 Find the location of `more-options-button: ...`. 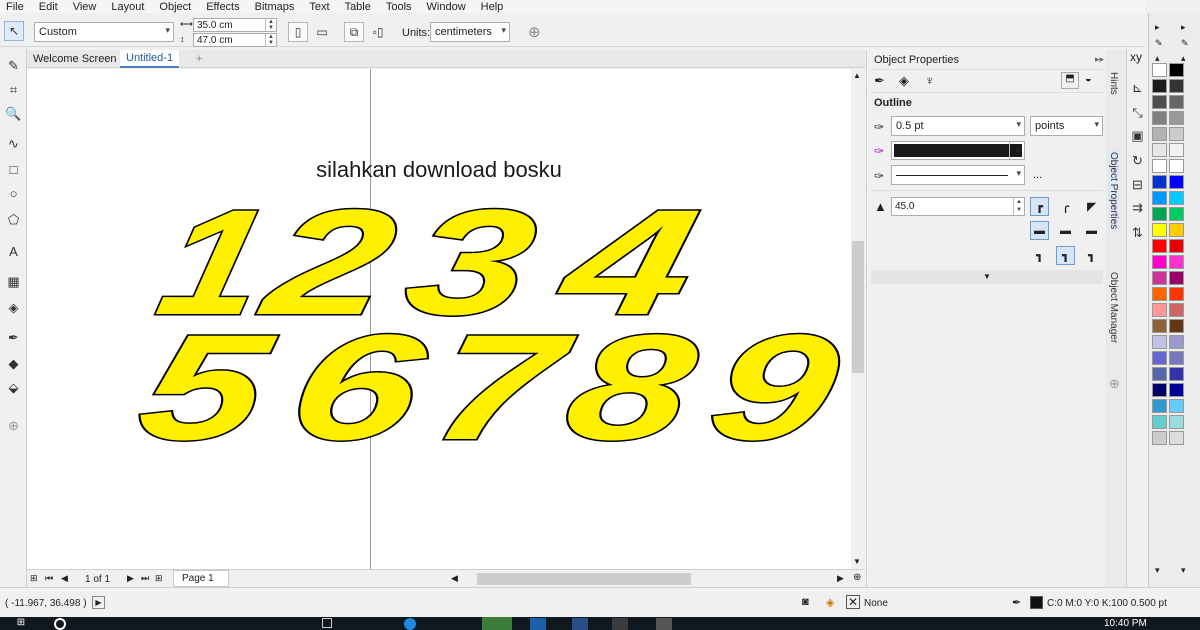

more-options-button: ... is located at coordinates (1037, 175).